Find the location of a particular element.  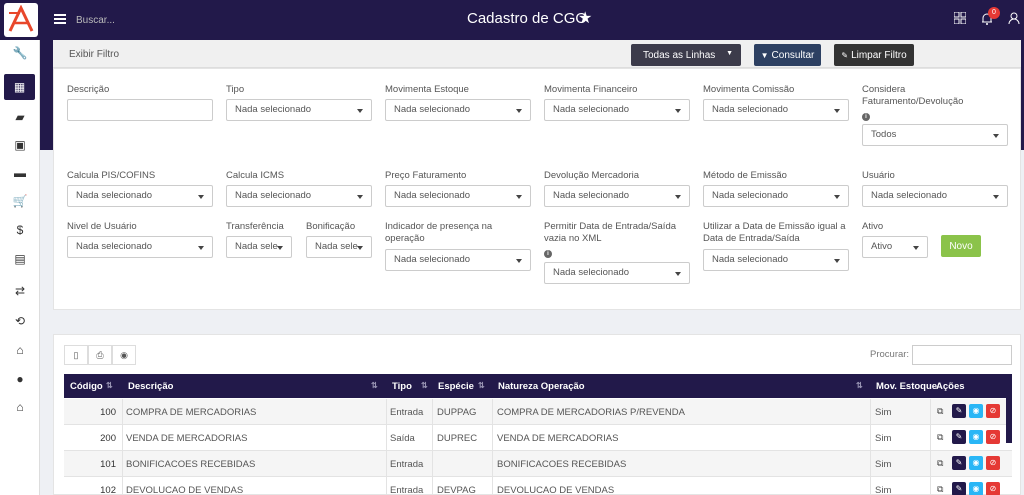

app-logo is located at coordinates (21, 20).